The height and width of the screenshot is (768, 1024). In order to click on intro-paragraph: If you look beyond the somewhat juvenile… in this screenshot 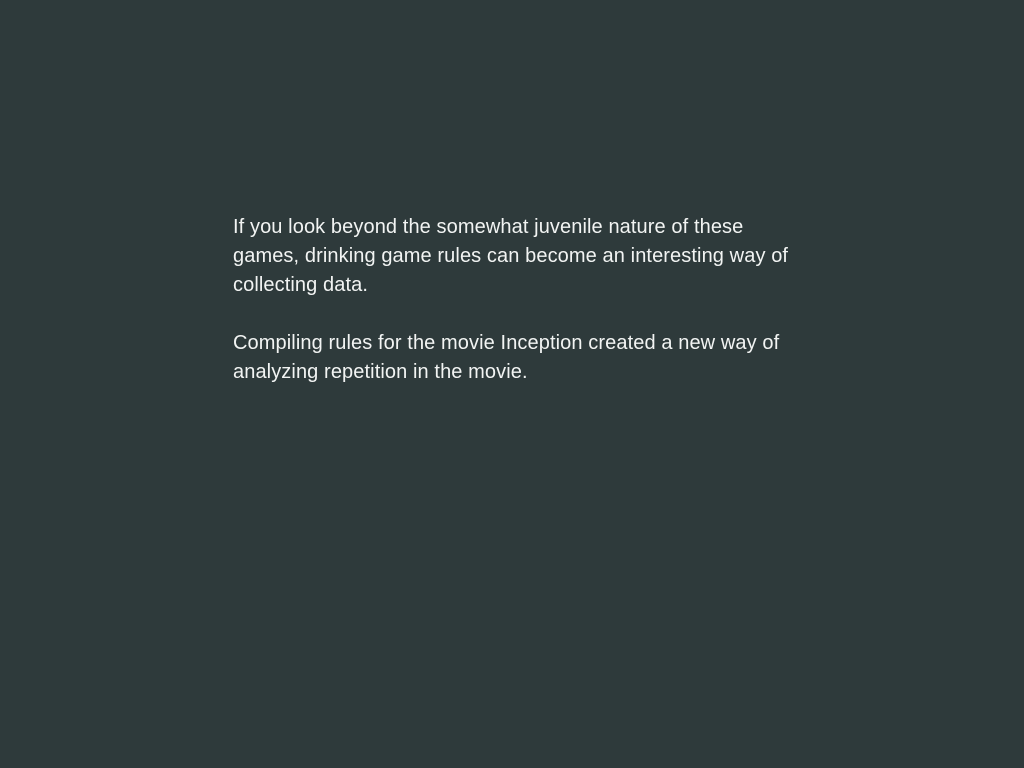, I will do `click(511, 256)`.